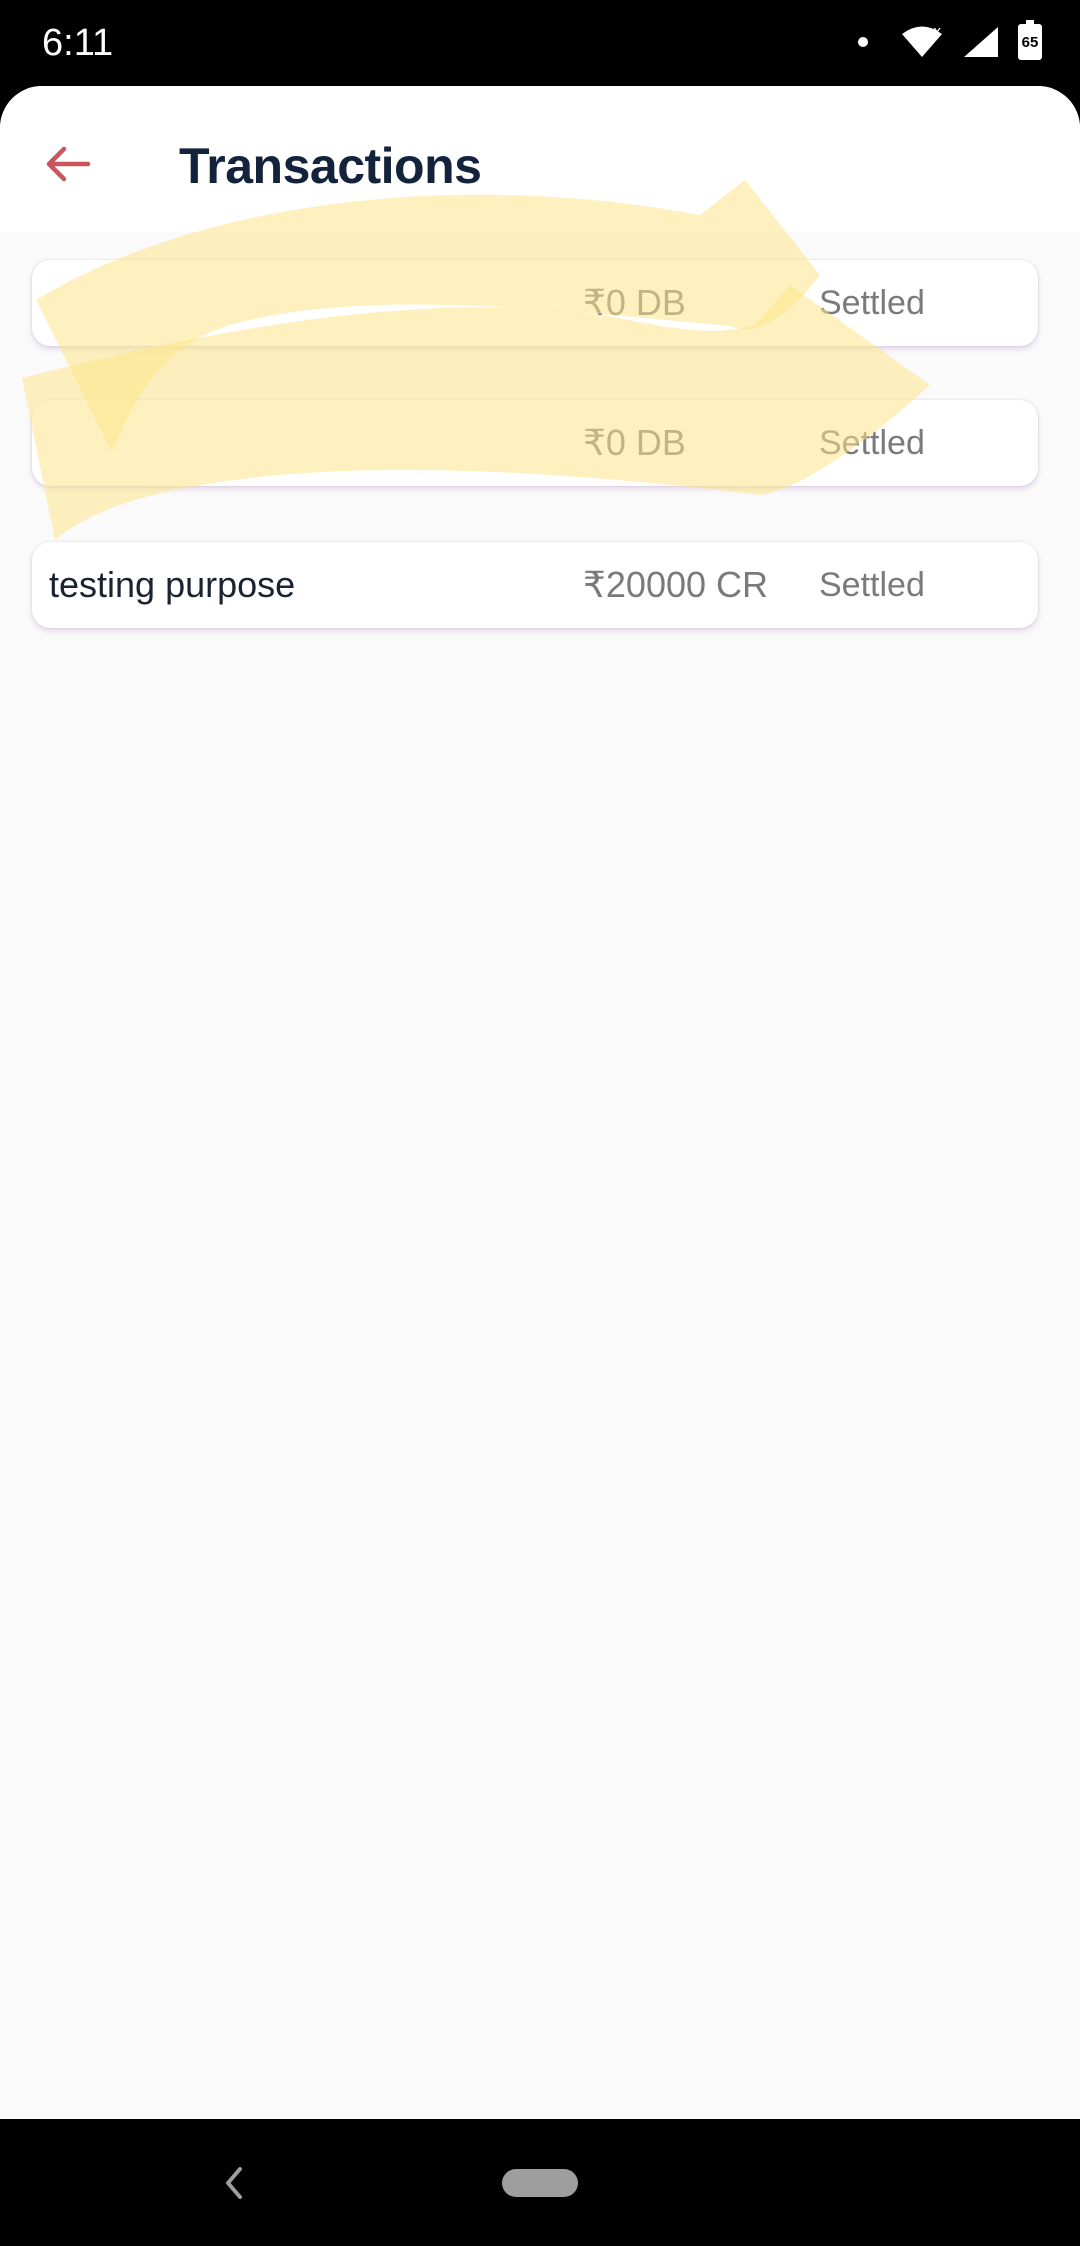 The width and height of the screenshot is (1080, 2246). Describe the element at coordinates (981, 42) in the screenshot. I see `cell-signal-icon` at that location.